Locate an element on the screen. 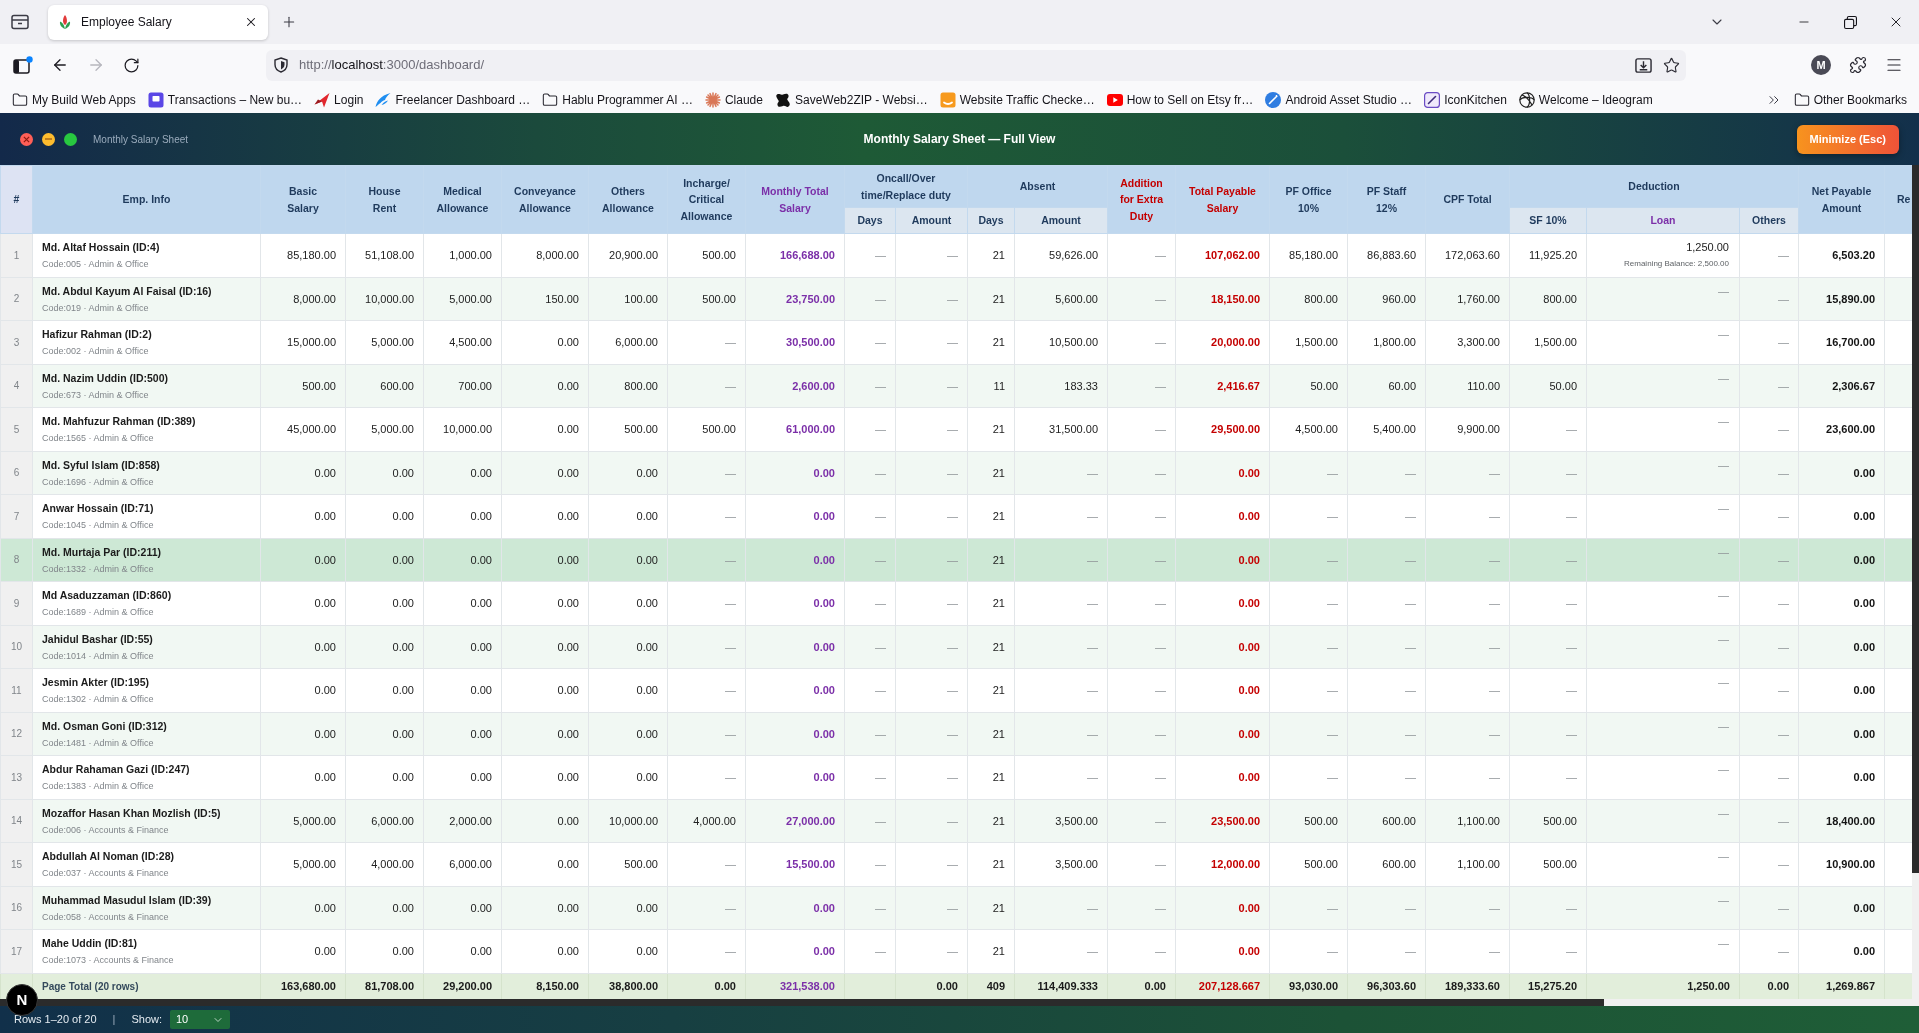  extensions-icon is located at coordinates (1858, 65).